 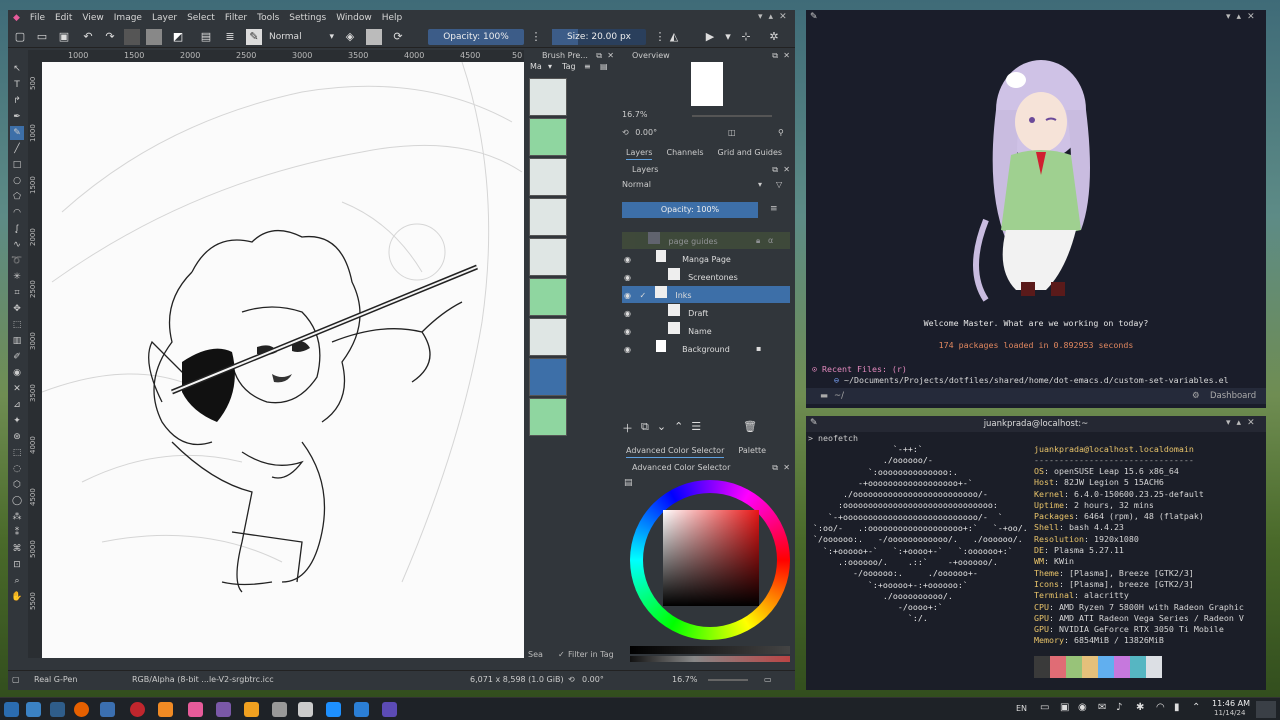 I want to click on fill-tool-icon: ◉, so click(x=17, y=373).